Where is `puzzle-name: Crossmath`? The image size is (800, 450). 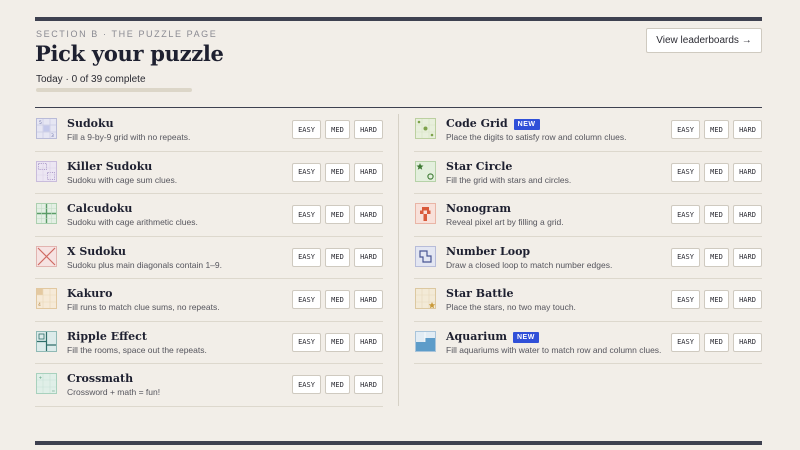 puzzle-name: Crossmath is located at coordinates (100, 378).